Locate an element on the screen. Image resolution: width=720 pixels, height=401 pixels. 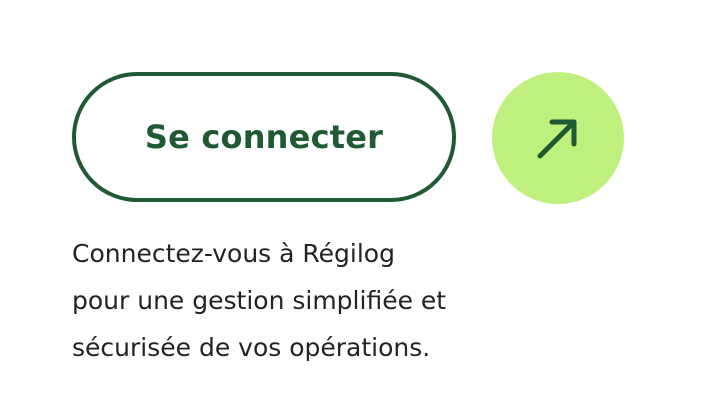
description-line: Connectez-vous à Régilog is located at coordinates (233, 253).